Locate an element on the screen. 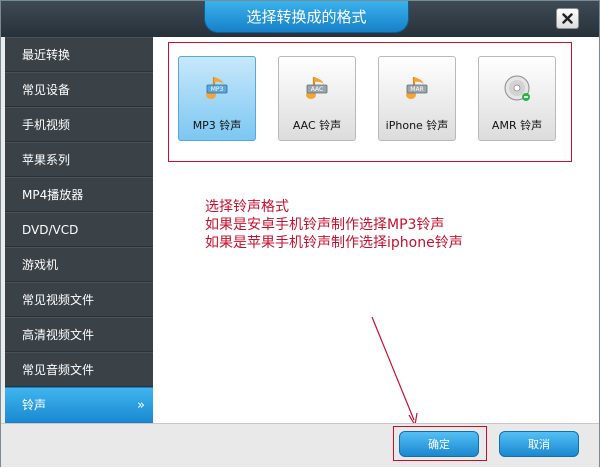  ok-button: 确定 is located at coordinates (439, 444).